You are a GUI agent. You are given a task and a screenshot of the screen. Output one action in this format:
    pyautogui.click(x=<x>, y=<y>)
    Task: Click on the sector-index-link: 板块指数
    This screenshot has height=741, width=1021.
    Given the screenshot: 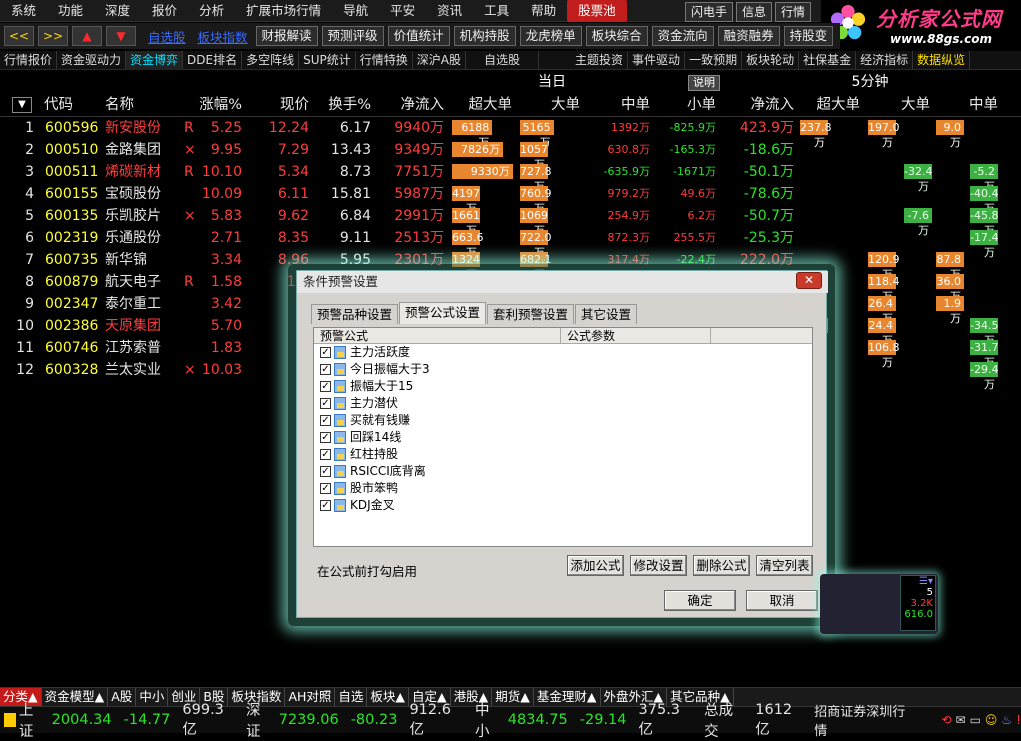 What is the action you would take?
    pyautogui.click(x=223, y=36)
    